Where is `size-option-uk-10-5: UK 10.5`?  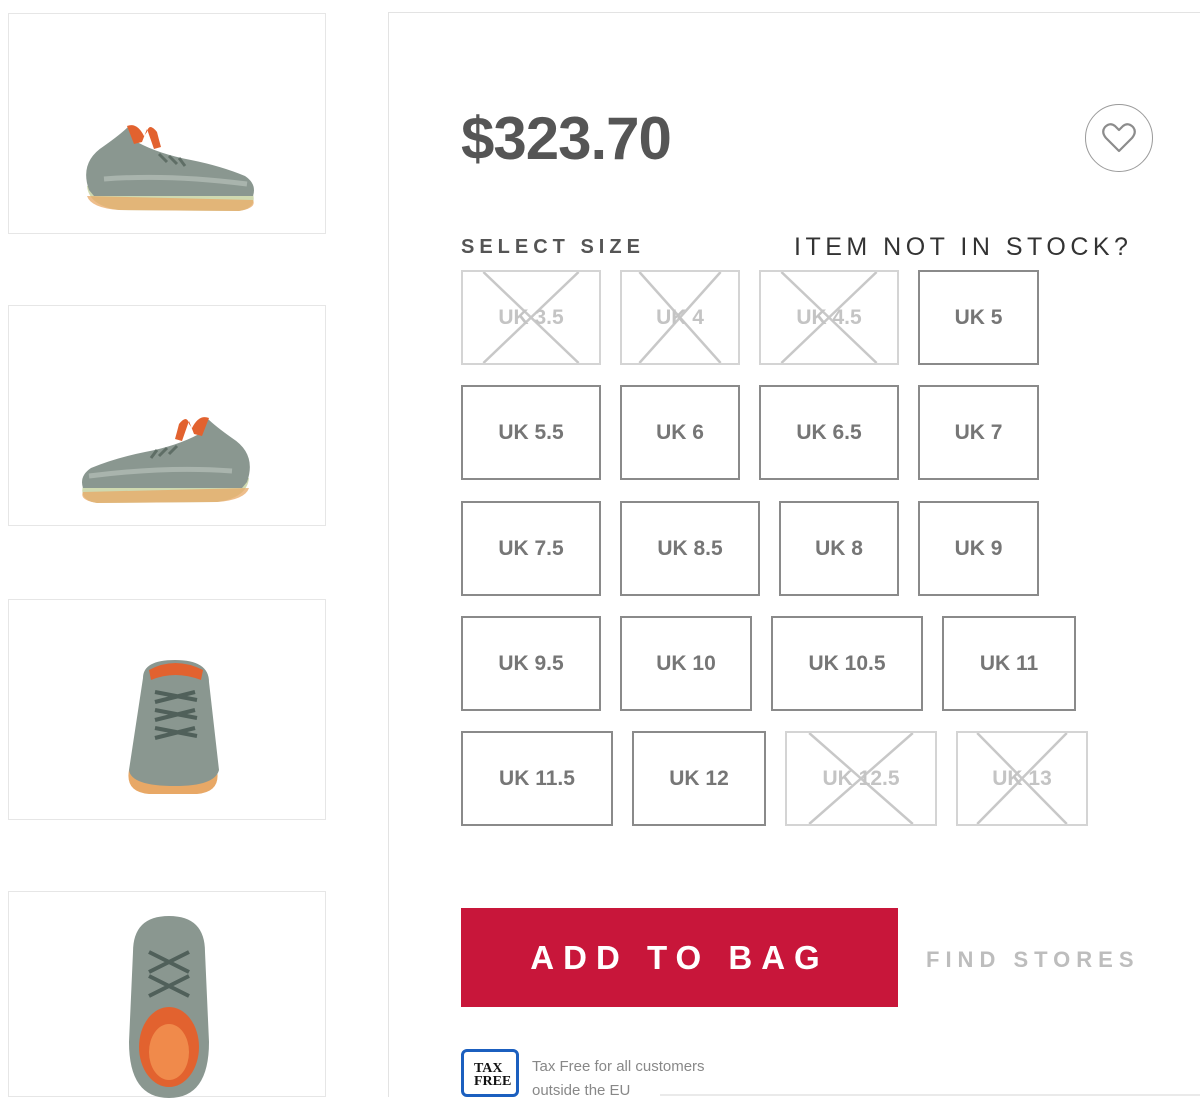 size-option-uk-10-5: UK 10.5 is located at coordinates (847, 663).